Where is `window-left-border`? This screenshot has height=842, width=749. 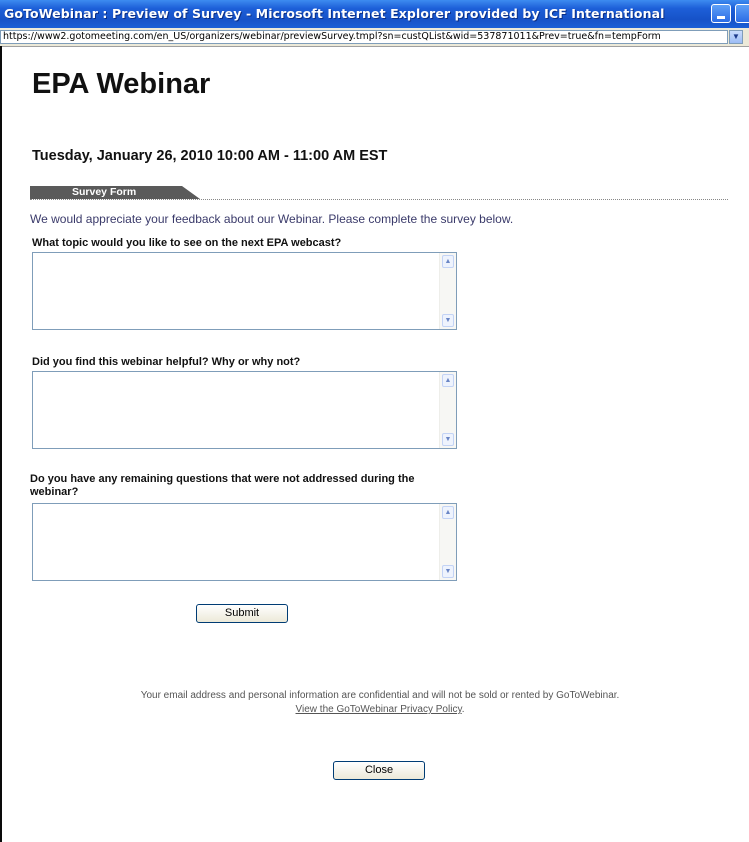
window-left-border is located at coordinates (1, 444).